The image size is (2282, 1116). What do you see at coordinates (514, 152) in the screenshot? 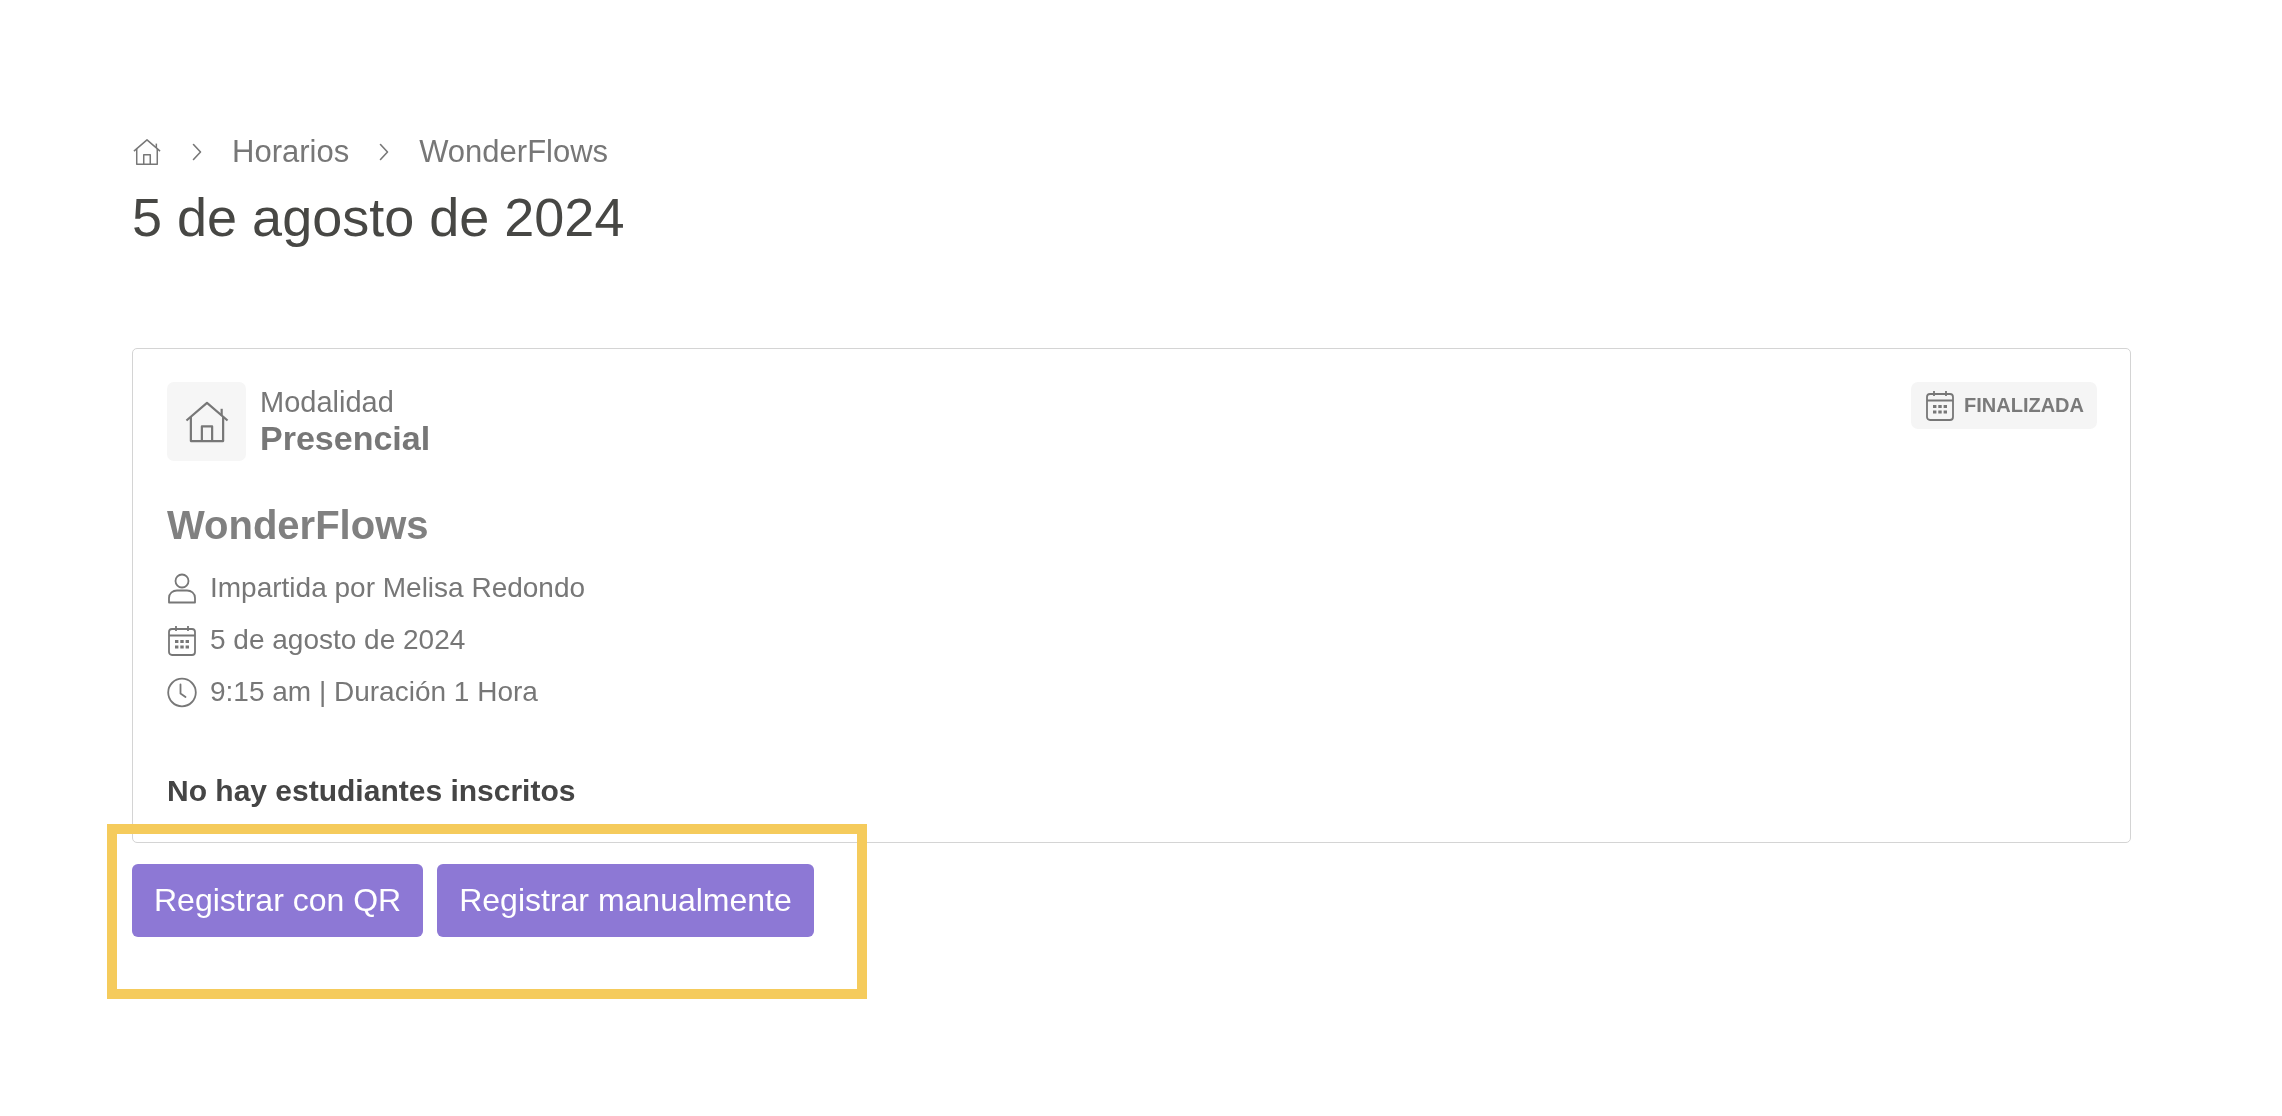
I see `breadcrumb-link: WonderFlows` at bounding box center [514, 152].